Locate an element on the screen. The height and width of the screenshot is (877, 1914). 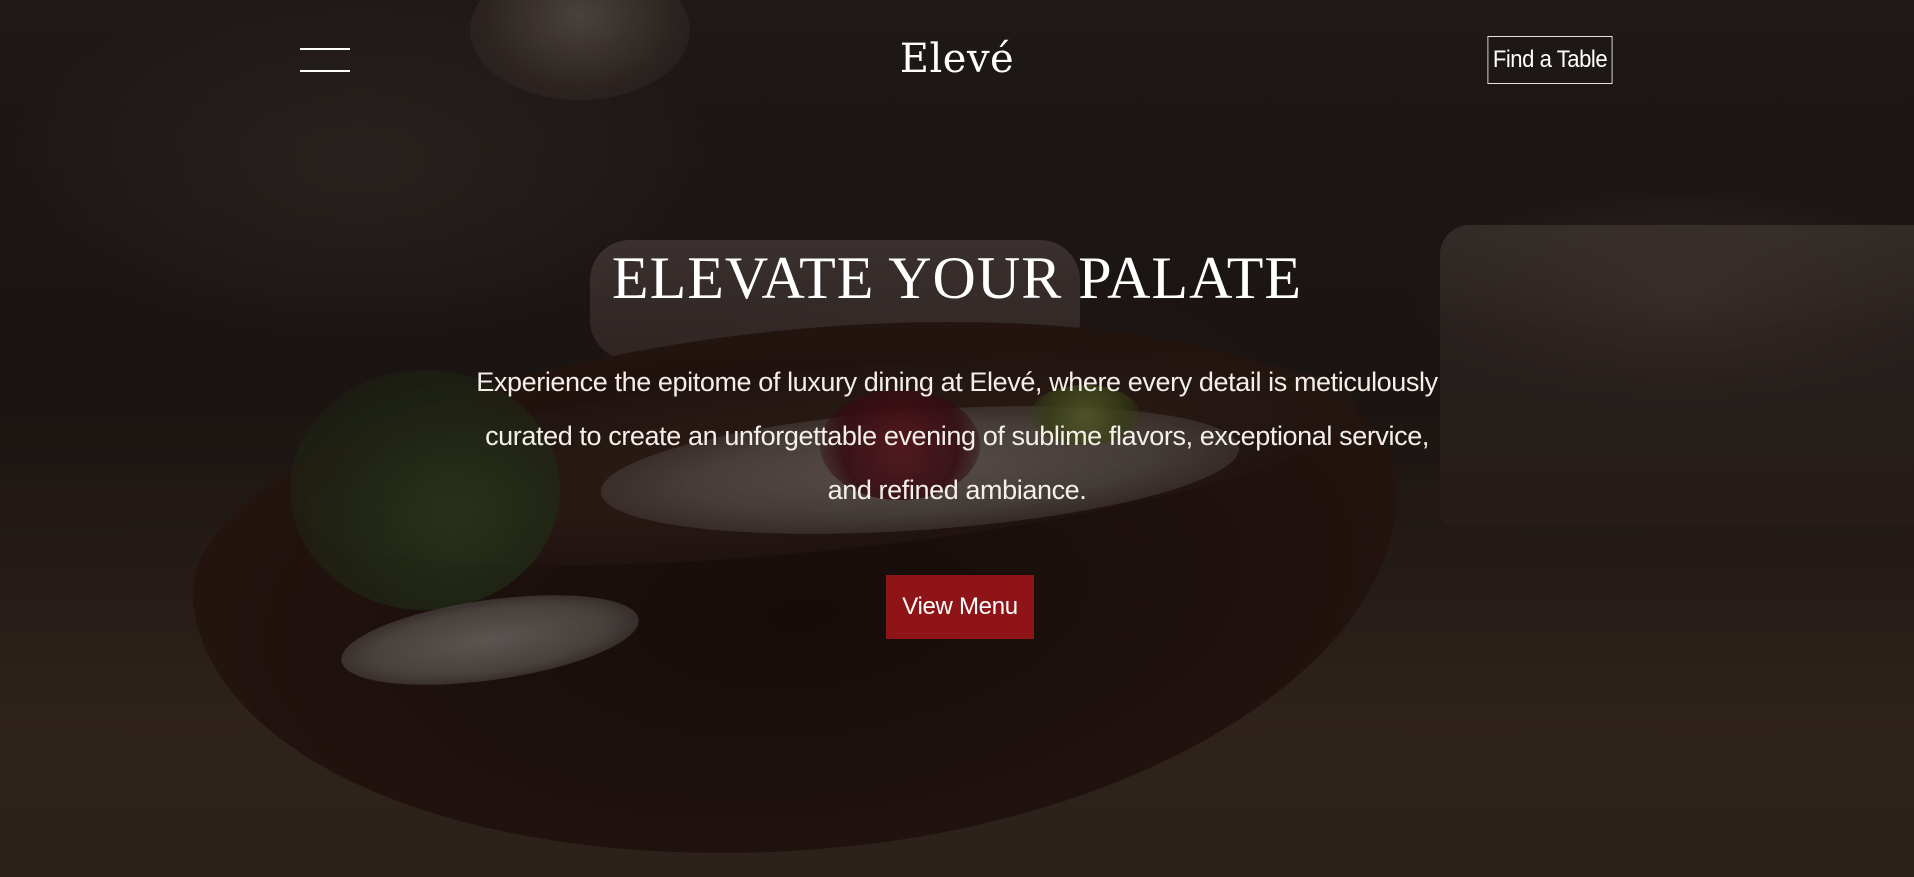
menu-bar-top is located at coordinates (325, 49).